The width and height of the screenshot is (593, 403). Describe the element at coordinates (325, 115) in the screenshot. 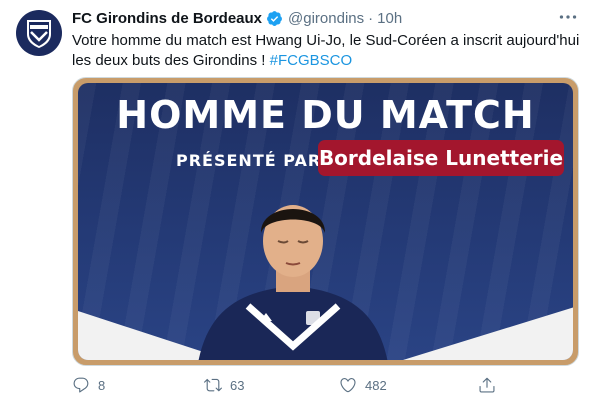

I see `media-headline: HOMME DU MATCH` at that location.